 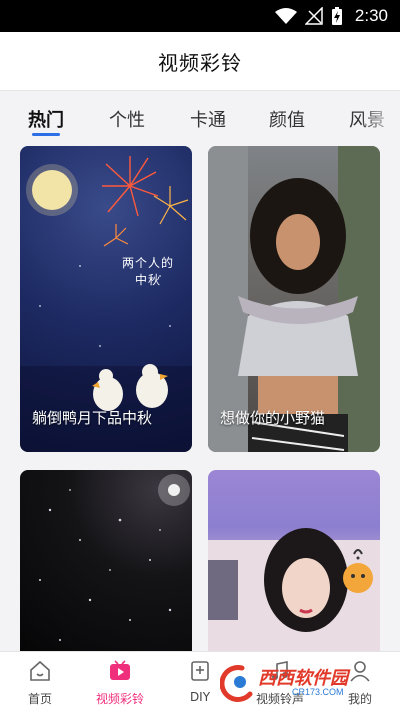 I want to click on watermark-subtext: CR173.COM, so click(x=318, y=692).